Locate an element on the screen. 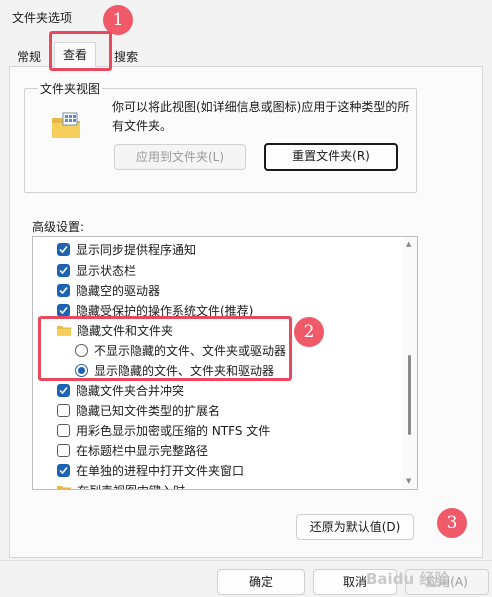 The height and width of the screenshot is (597, 492). tab-general: 常规 is located at coordinates (29, 55).